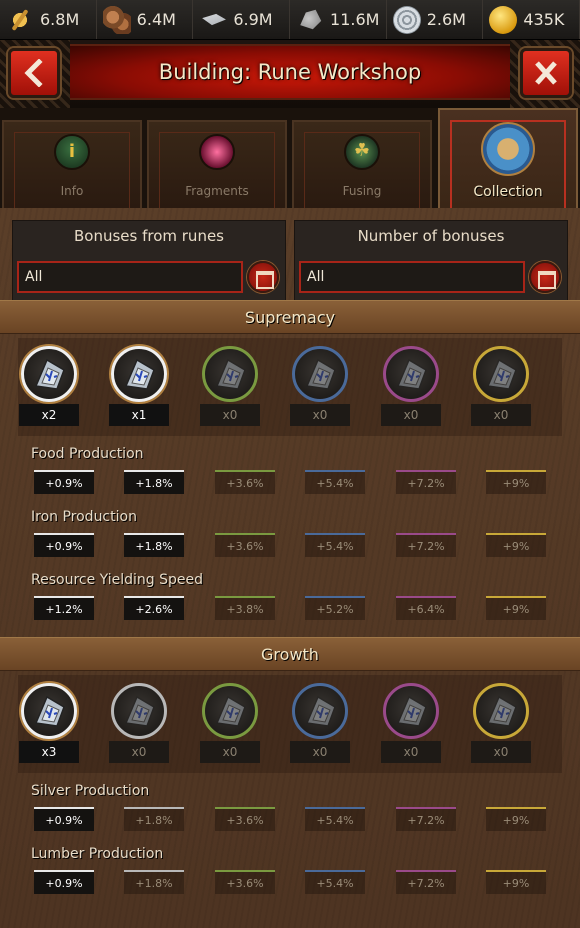 Image resolution: width=580 pixels, height=928 pixels. I want to click on rune-slot: x2, so click(49, 389).